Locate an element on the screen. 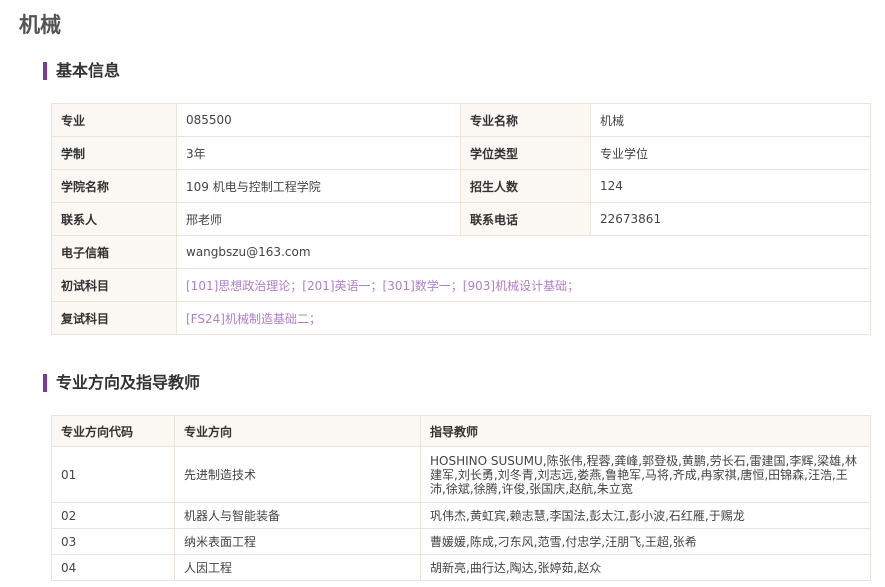 This screenshot has height=587, width=885. directions-header-row: 专业方向代码 专业方向 指导教师 is located at coordinates (461, 431).